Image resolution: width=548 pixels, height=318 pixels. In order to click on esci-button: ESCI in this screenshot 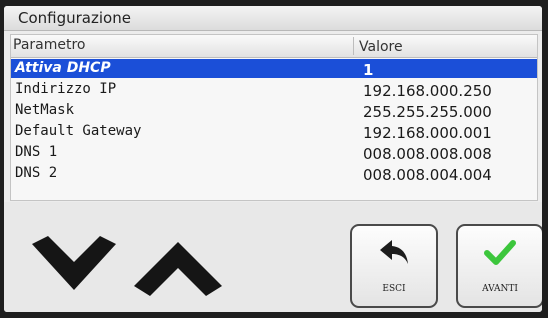, I will do `click(394, 266)`.